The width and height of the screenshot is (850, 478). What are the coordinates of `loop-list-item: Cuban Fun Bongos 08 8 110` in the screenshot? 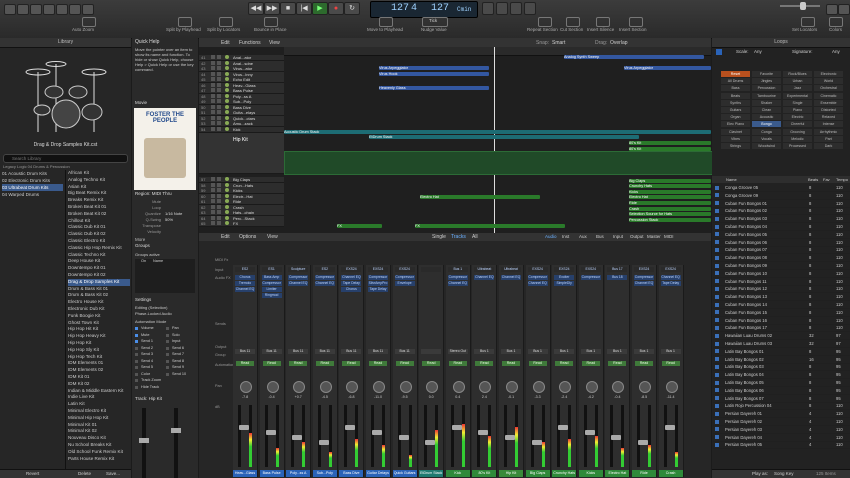 It's located at (781, 258).